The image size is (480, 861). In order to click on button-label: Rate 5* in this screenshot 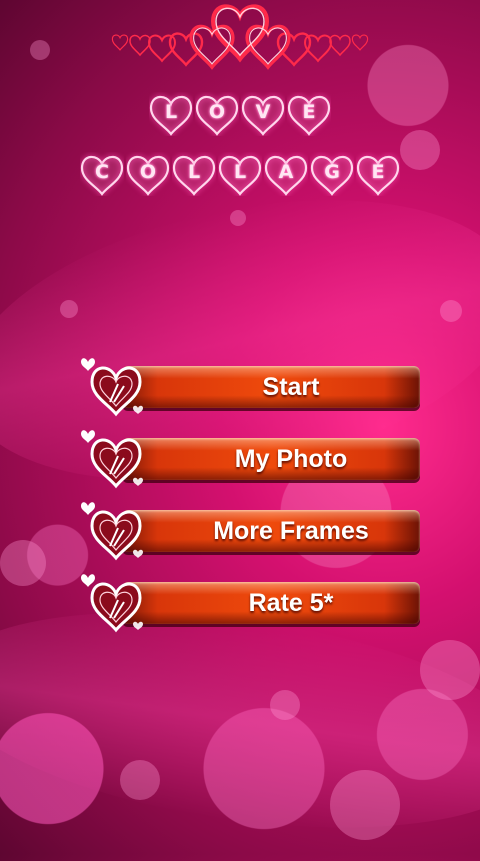, I will do `click(291, 603)`.